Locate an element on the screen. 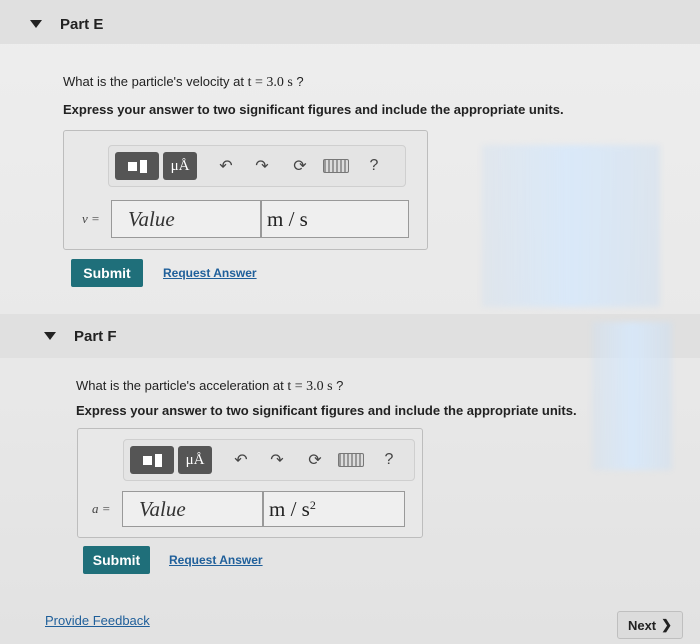 This screenshot has width=700, height=644. part-e-toolbar: μÅ ↶ ↷ ⟳ ? is located at coordinates (257, 166).